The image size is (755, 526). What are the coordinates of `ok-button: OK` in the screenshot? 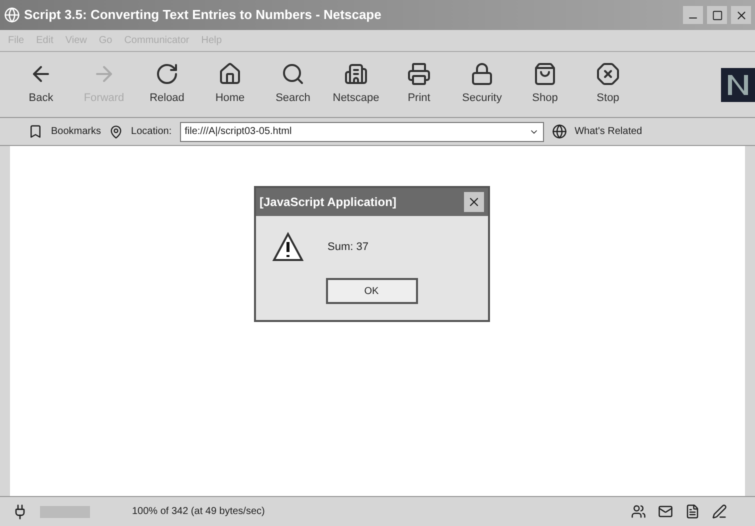 It's located at (372, 291).